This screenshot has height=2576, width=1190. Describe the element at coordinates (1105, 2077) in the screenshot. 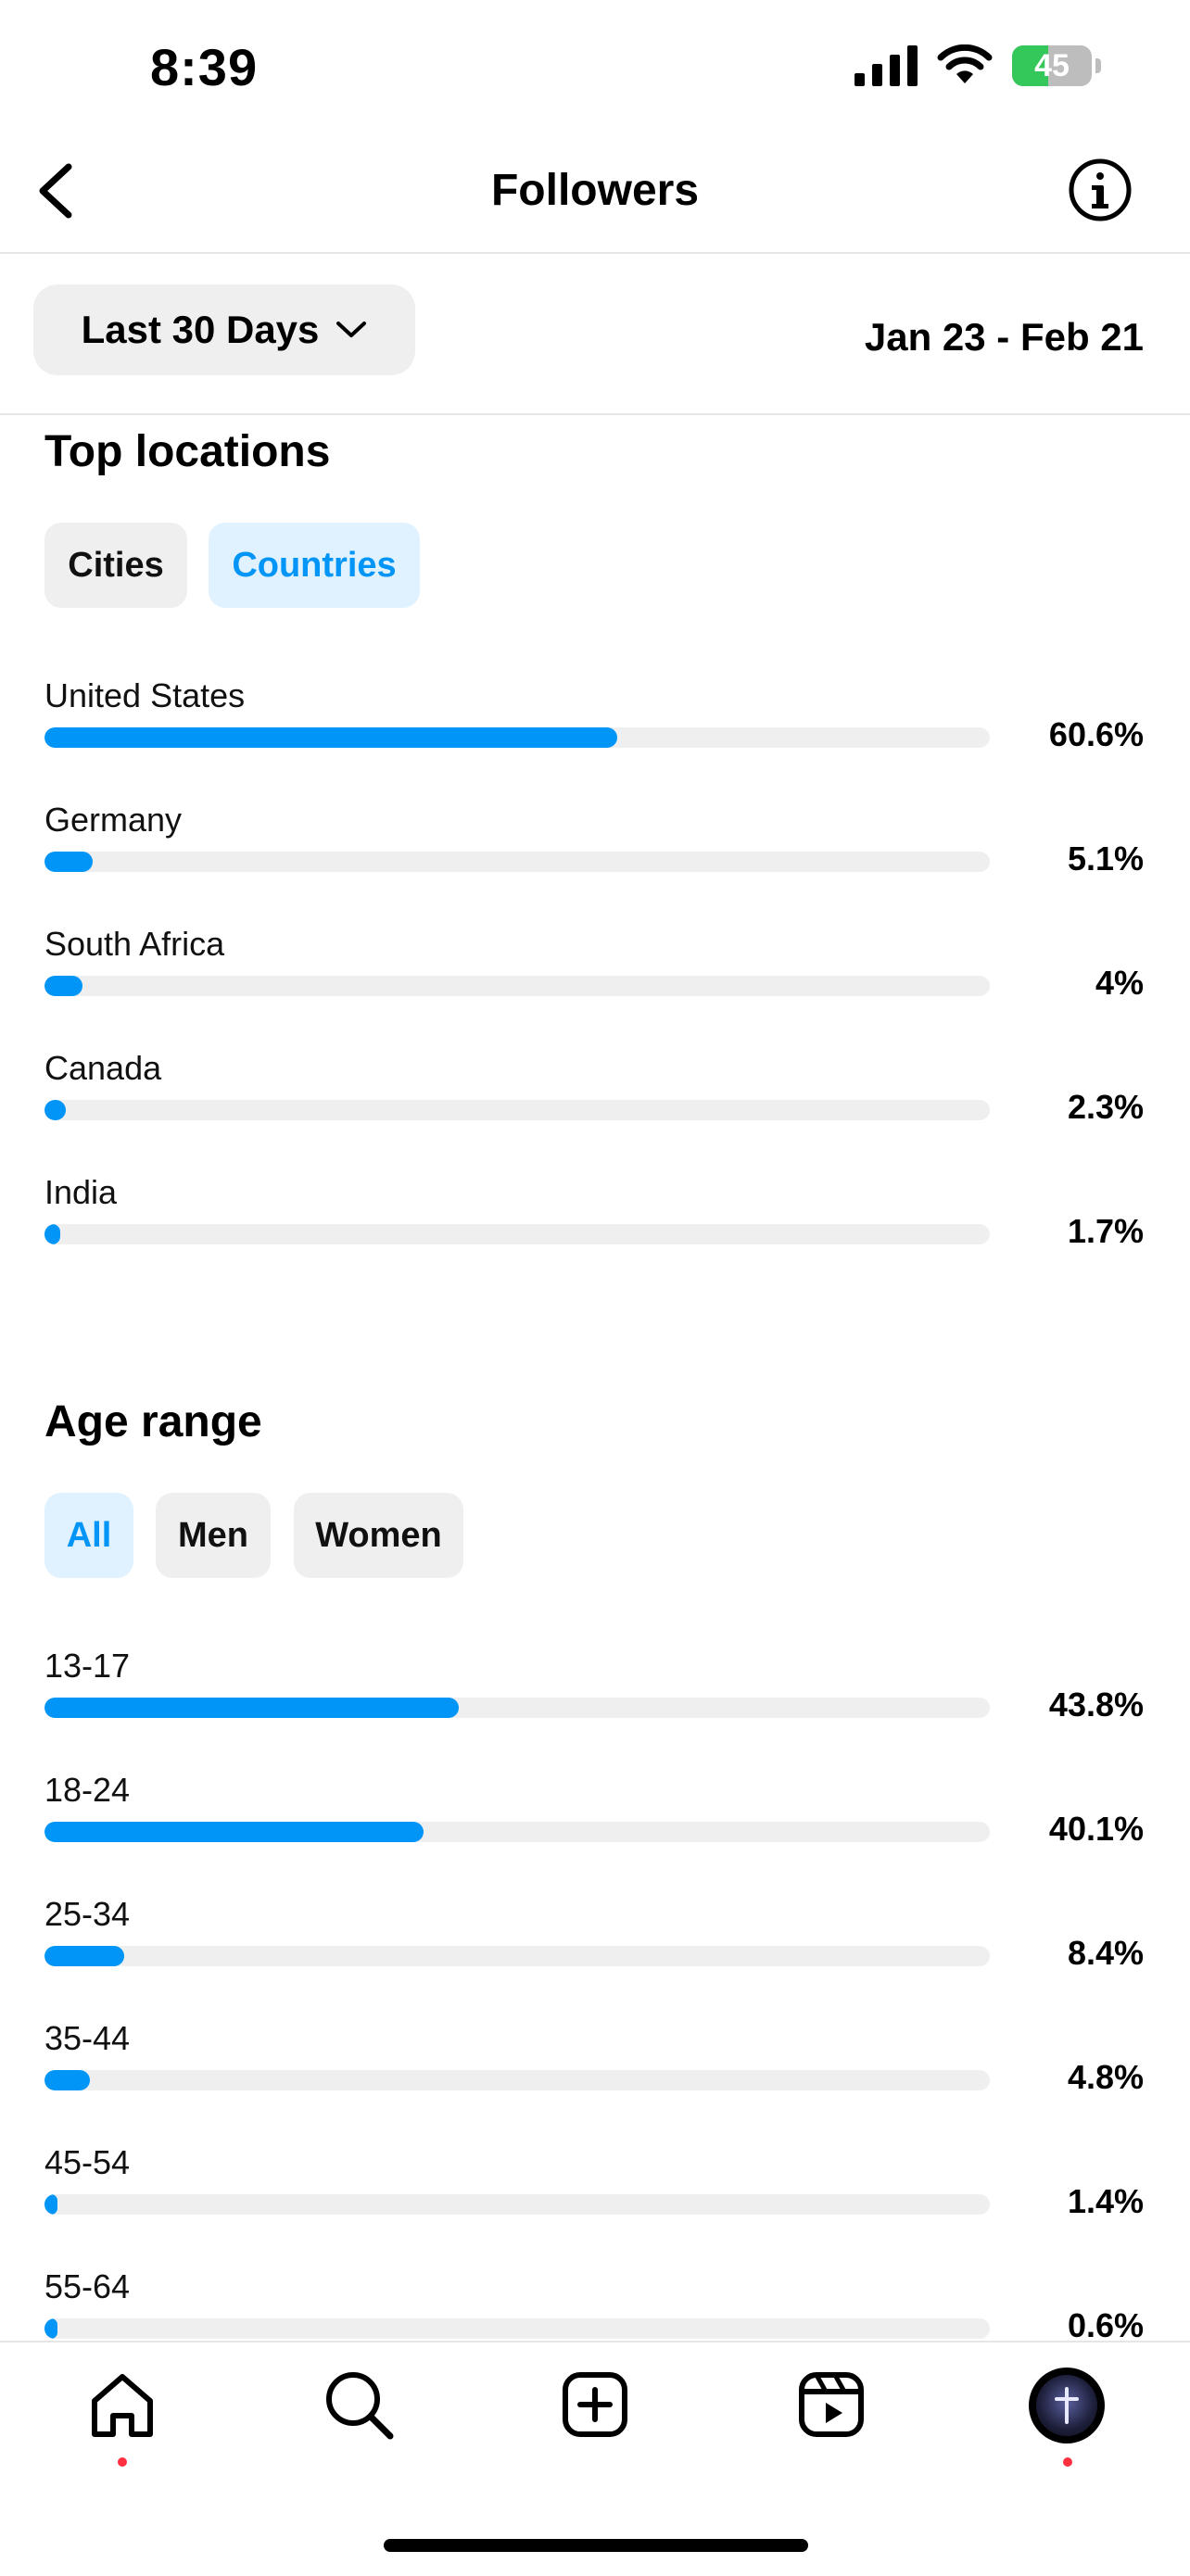

I see `age-percent: 4.8%` at that location.